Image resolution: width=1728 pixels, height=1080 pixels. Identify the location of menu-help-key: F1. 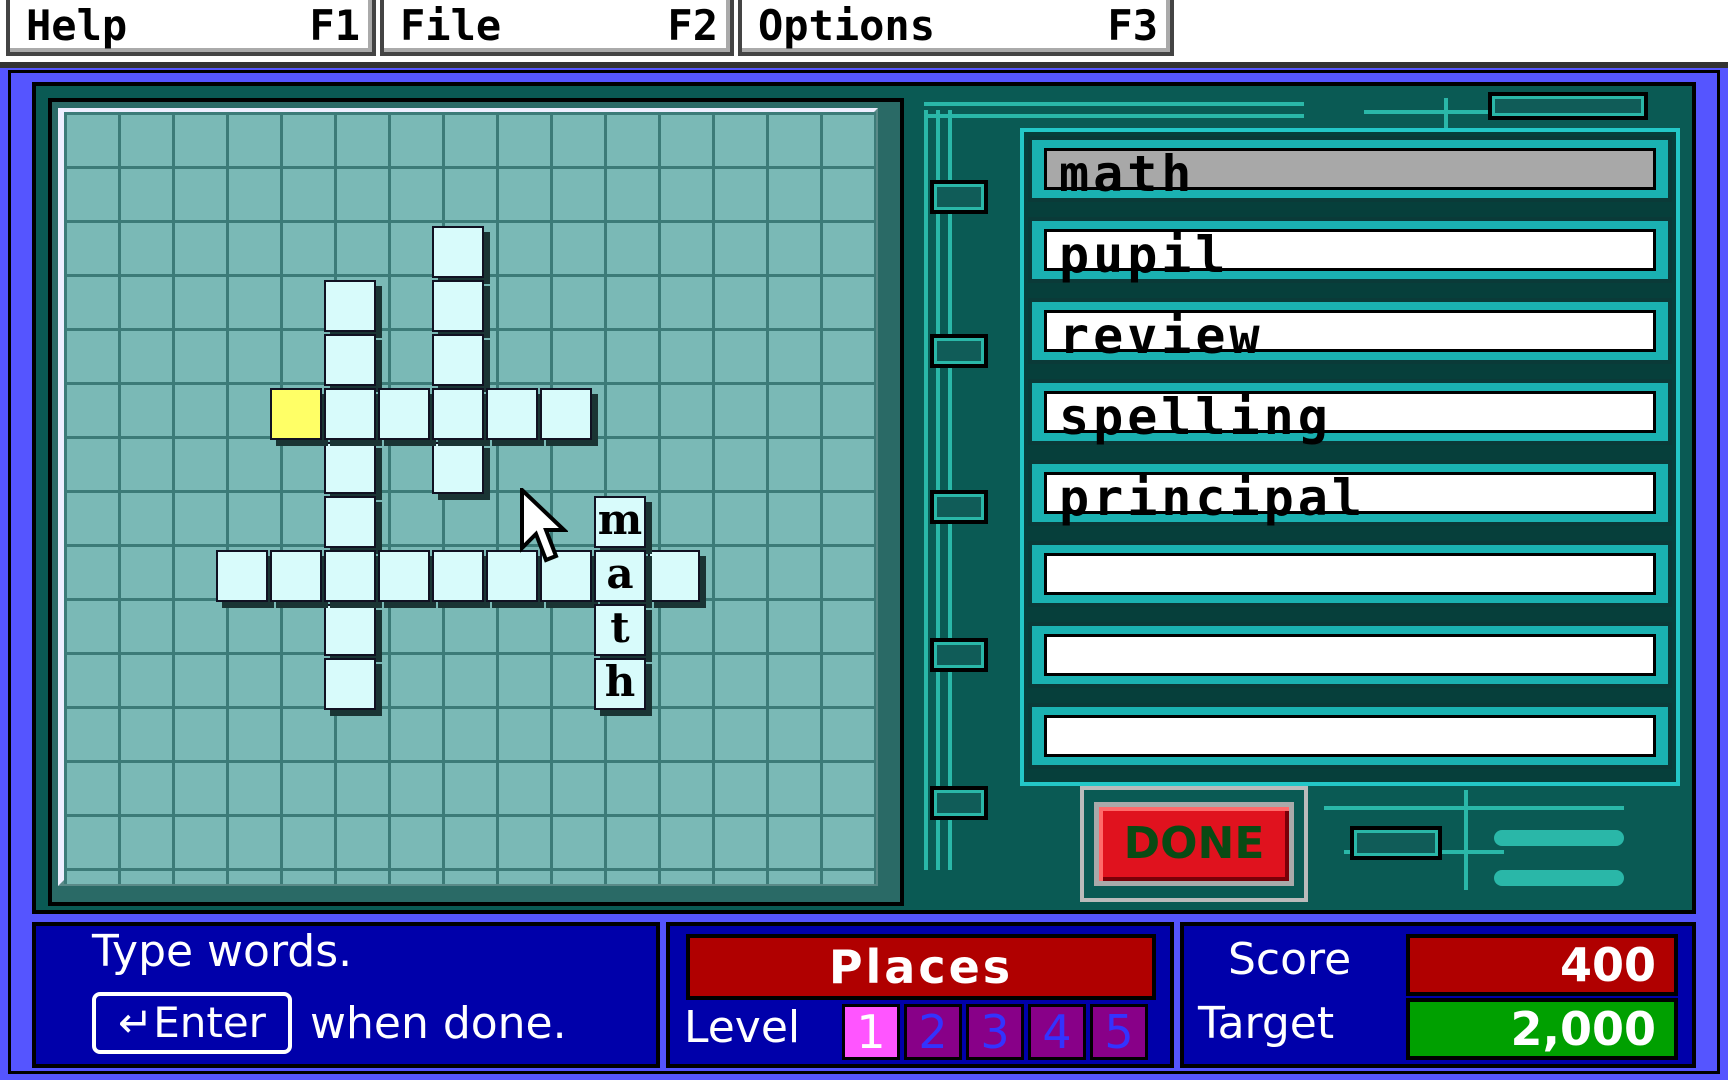
(334, 25).